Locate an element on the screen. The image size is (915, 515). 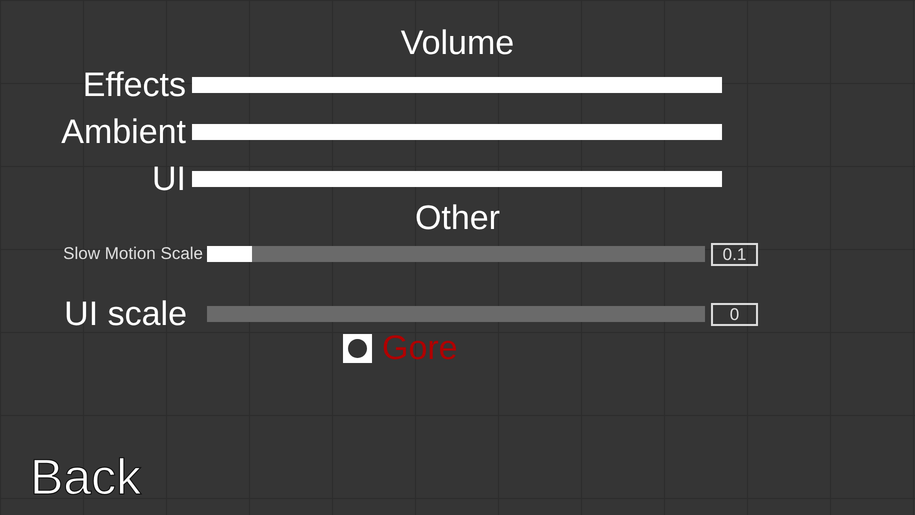
value-field: 0 is located at coordinates (734, 314).